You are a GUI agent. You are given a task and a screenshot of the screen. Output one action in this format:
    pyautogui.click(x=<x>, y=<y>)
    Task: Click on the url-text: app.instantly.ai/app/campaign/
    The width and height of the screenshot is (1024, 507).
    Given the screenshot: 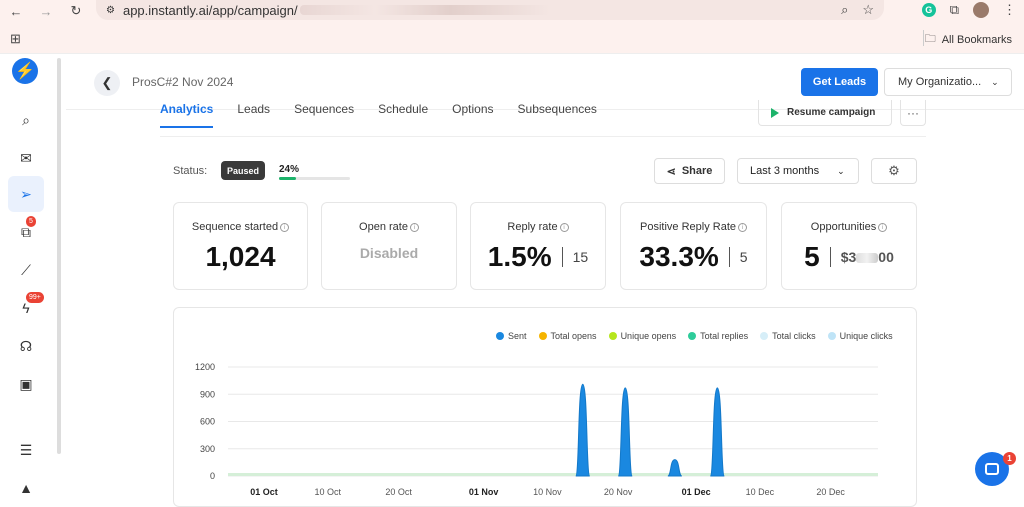 What is the action you would take?
    pyautogui.click(x=210, y=10)
    